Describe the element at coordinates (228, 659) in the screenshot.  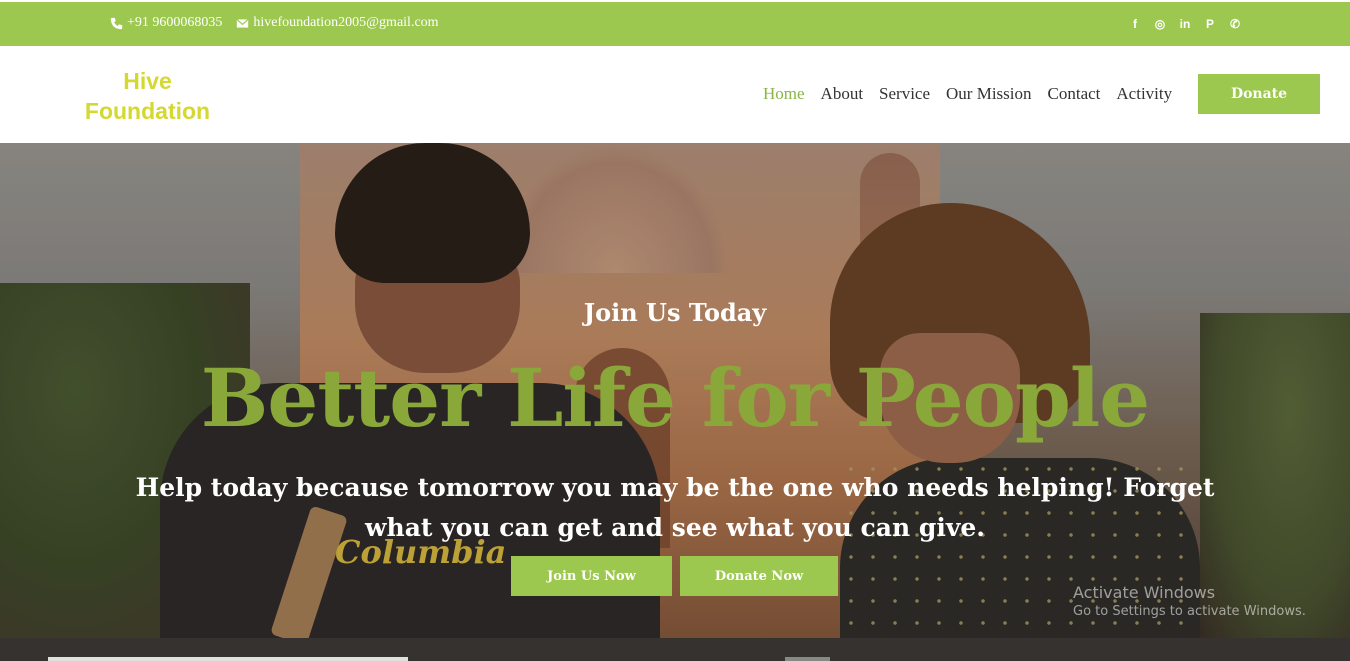
I see `horizontal-scrollbar` at that location.